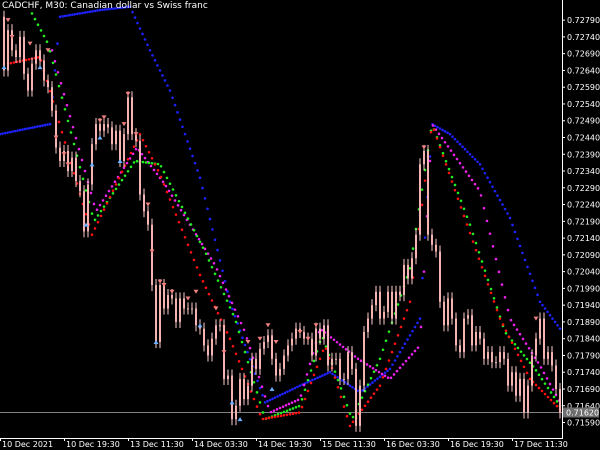 Image resolution: width=600 pixels, height=450 pixels. I want to click on x-tick-label: 13 Dec 11:30, so click(157, 444).